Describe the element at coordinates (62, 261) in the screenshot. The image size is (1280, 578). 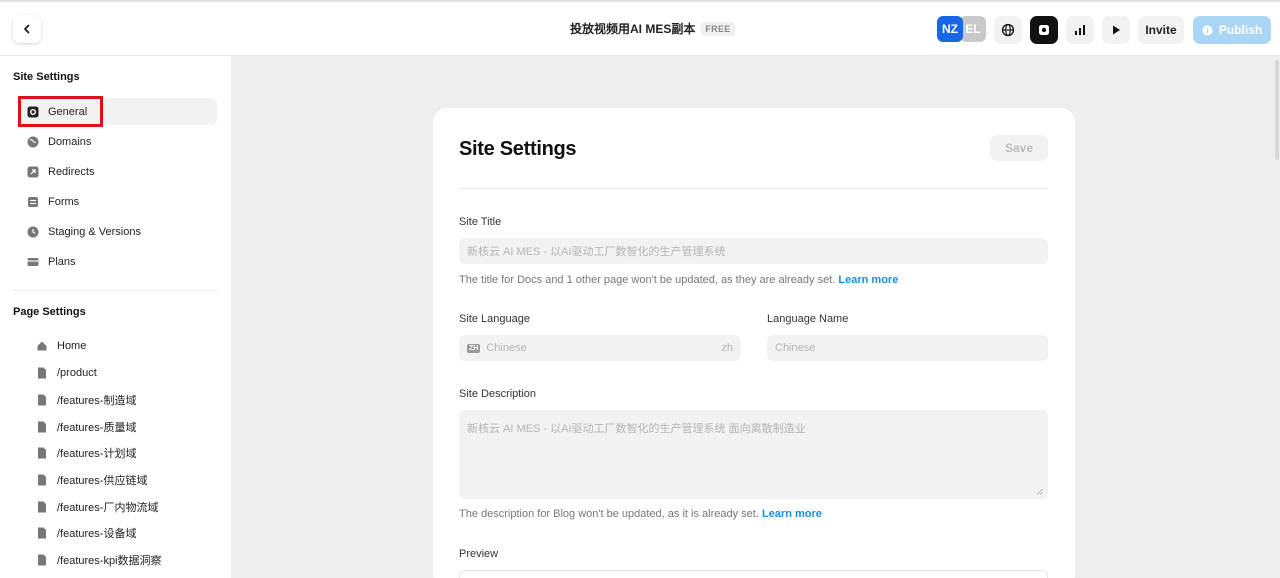
I see `sidebar-item-label: Plans` at that location.